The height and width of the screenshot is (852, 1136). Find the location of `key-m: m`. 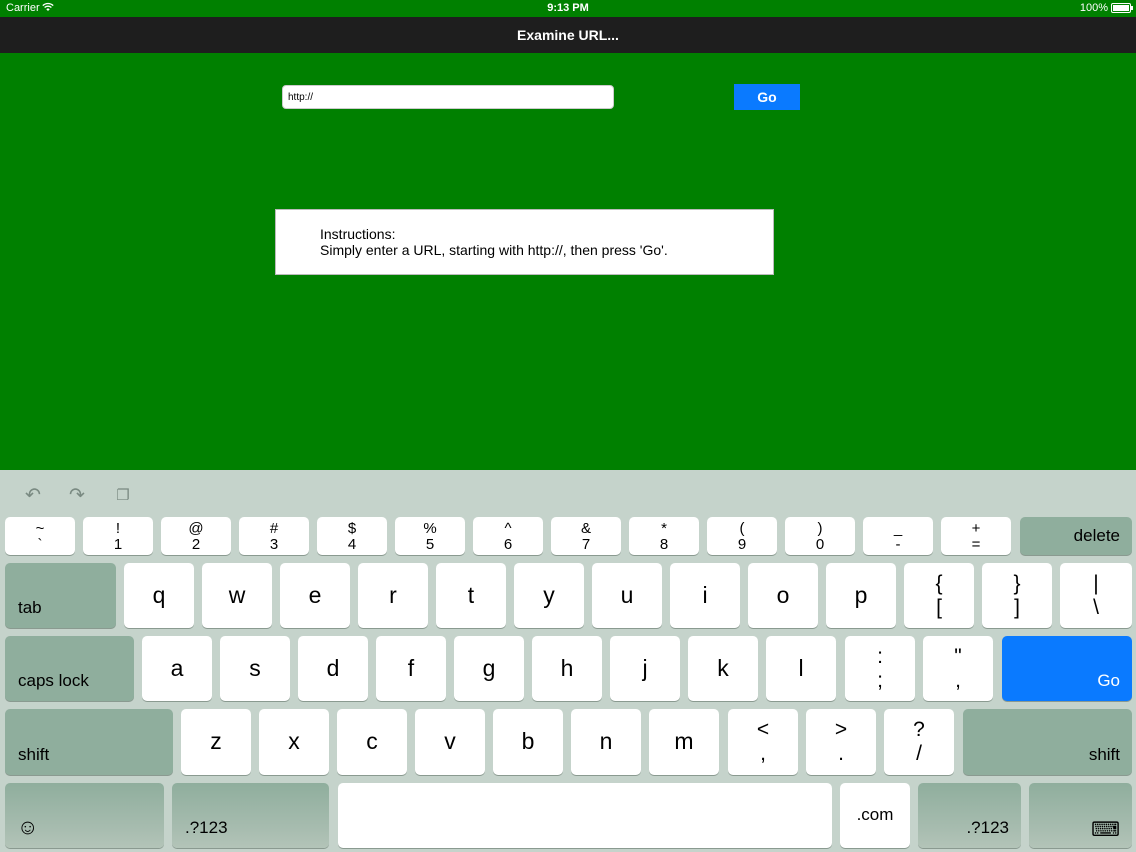

key-m: m is located at coordinates (684, 742).